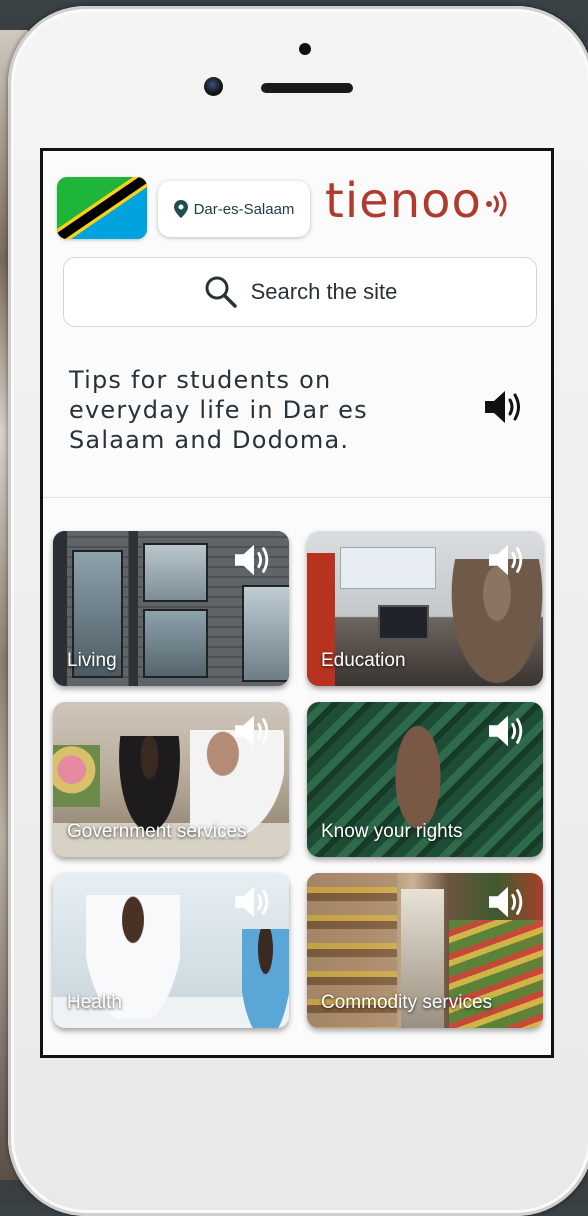 The image size is (588, 1216). What do you see at coordinates (425, 779) in the screenshot?
I see `category-card-know-your-rights: Know your rights` at bounding box center [425, 779].